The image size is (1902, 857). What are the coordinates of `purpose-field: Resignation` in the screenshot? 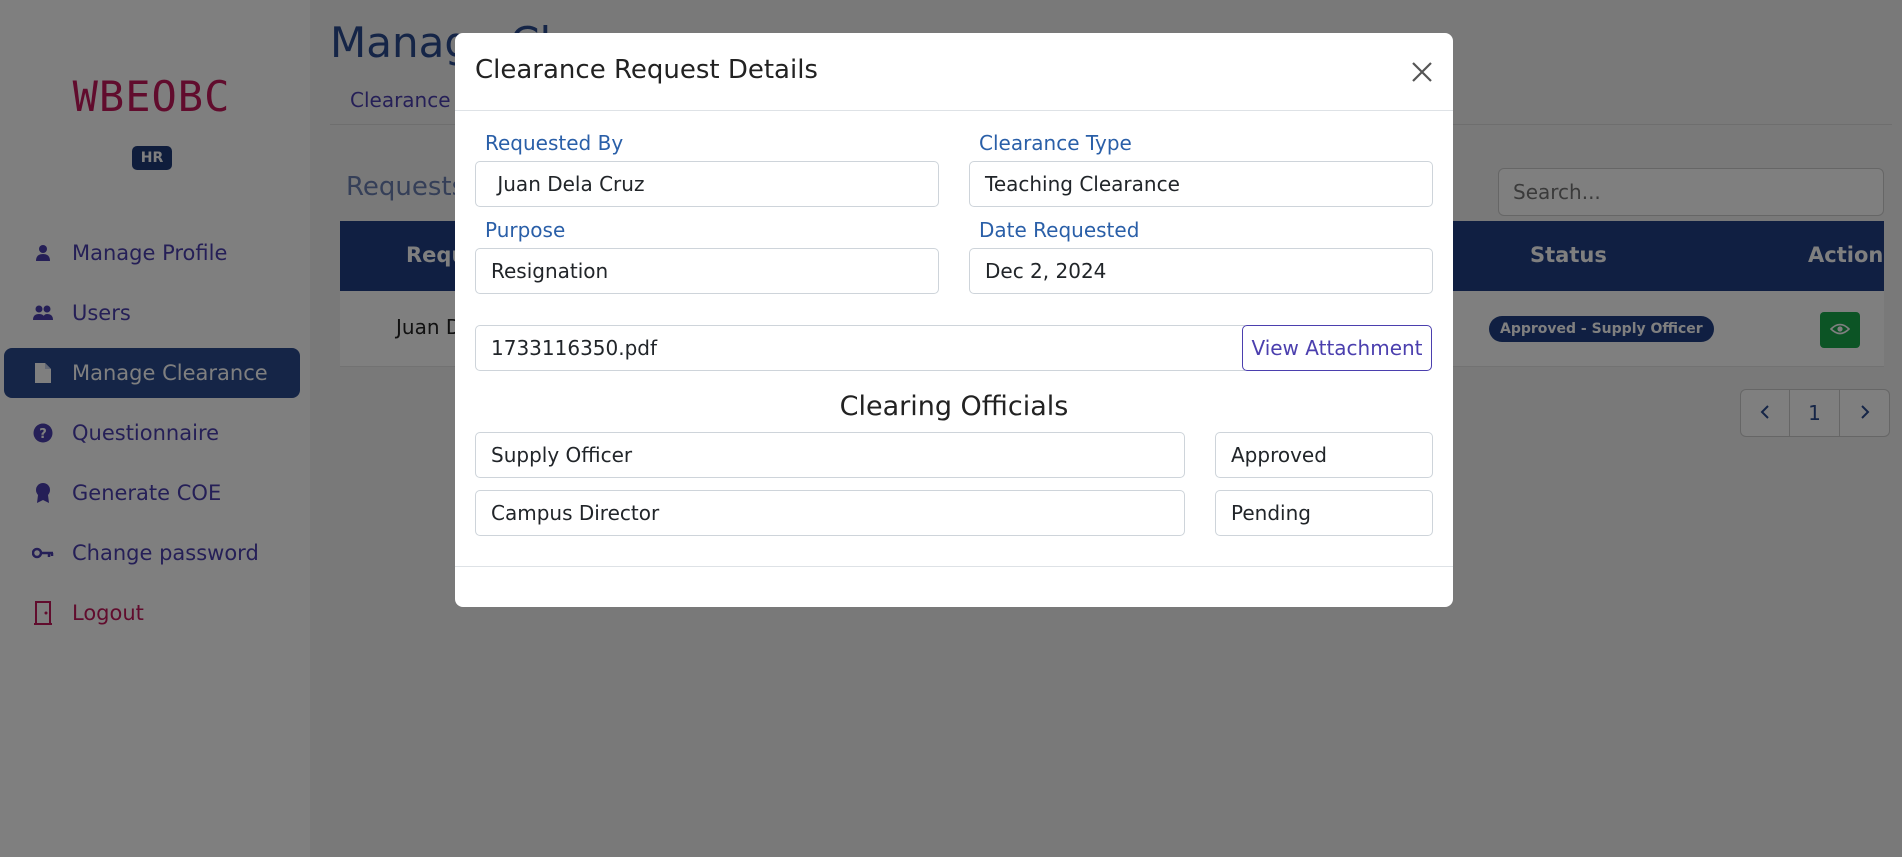 It's located at (707, 271).